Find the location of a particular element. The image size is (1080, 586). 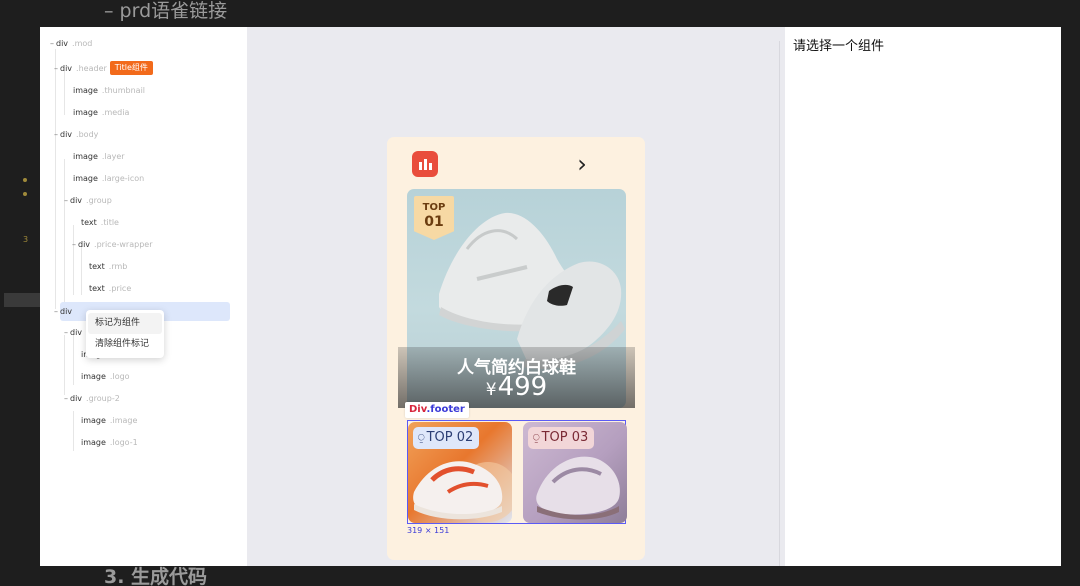

product-tile: ⍜ TOP 03 is located at coordinates (575, 472).